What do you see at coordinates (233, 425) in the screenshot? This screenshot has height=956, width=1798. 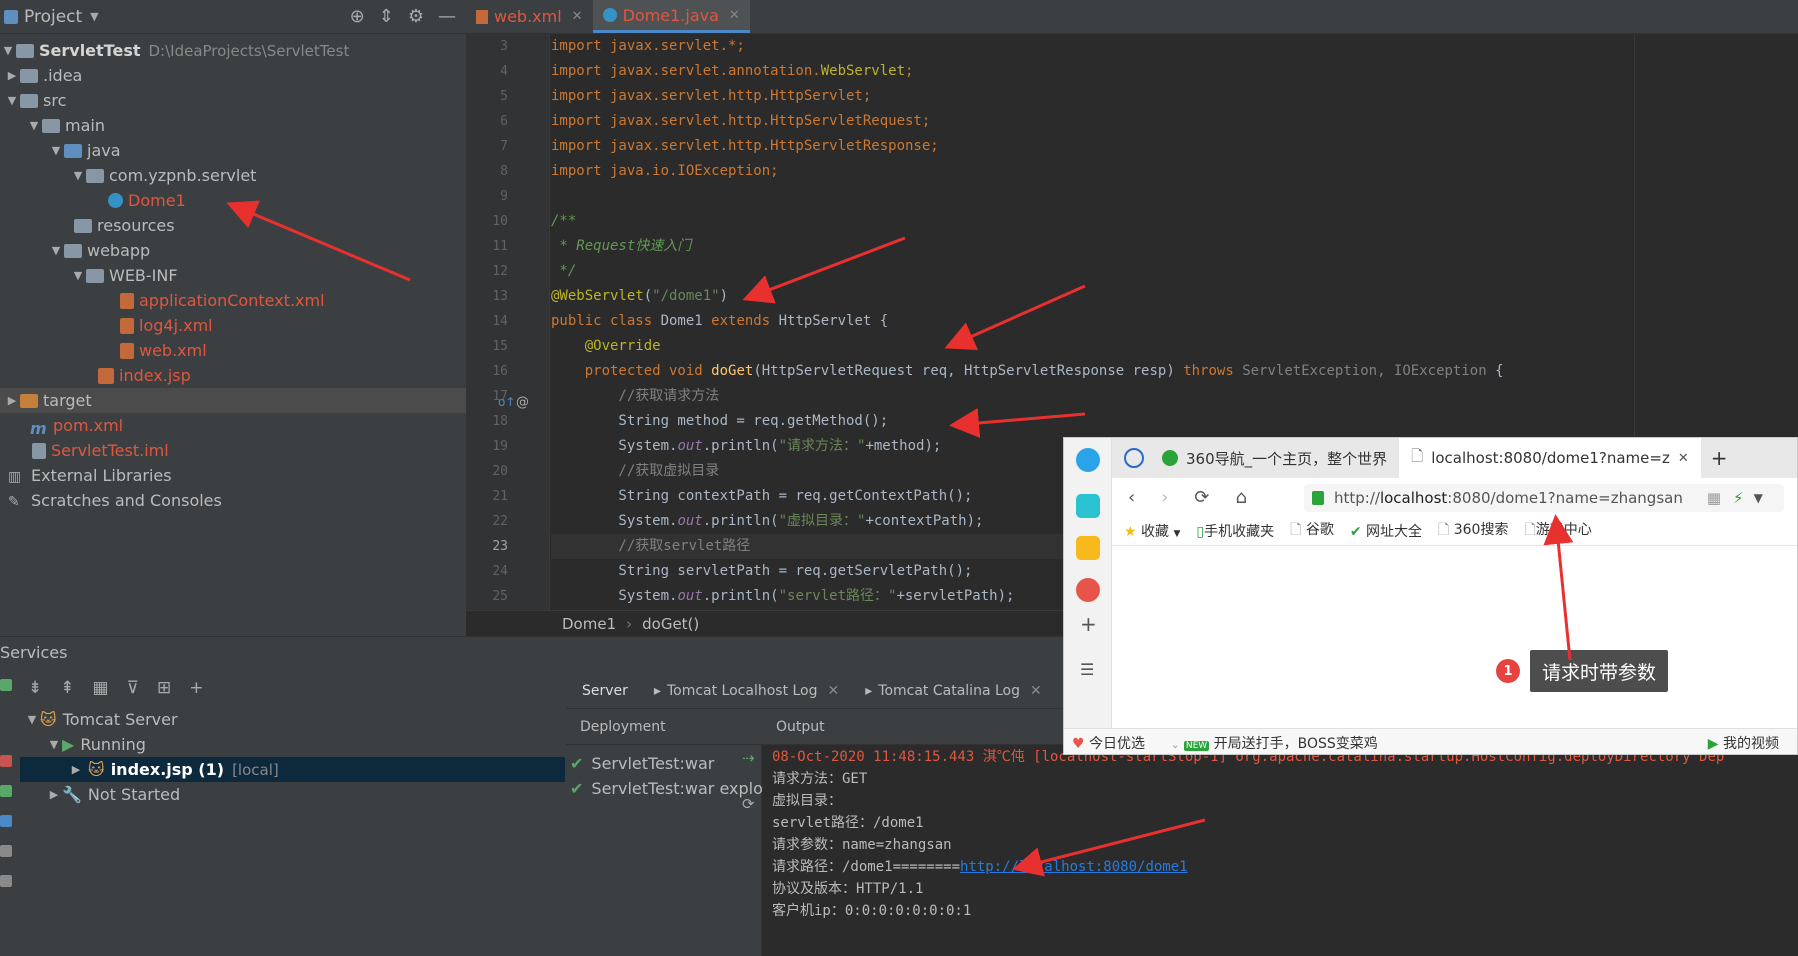 I see `tree-item-pom-xml: m pom.xml` at bounding box center [233, 425].